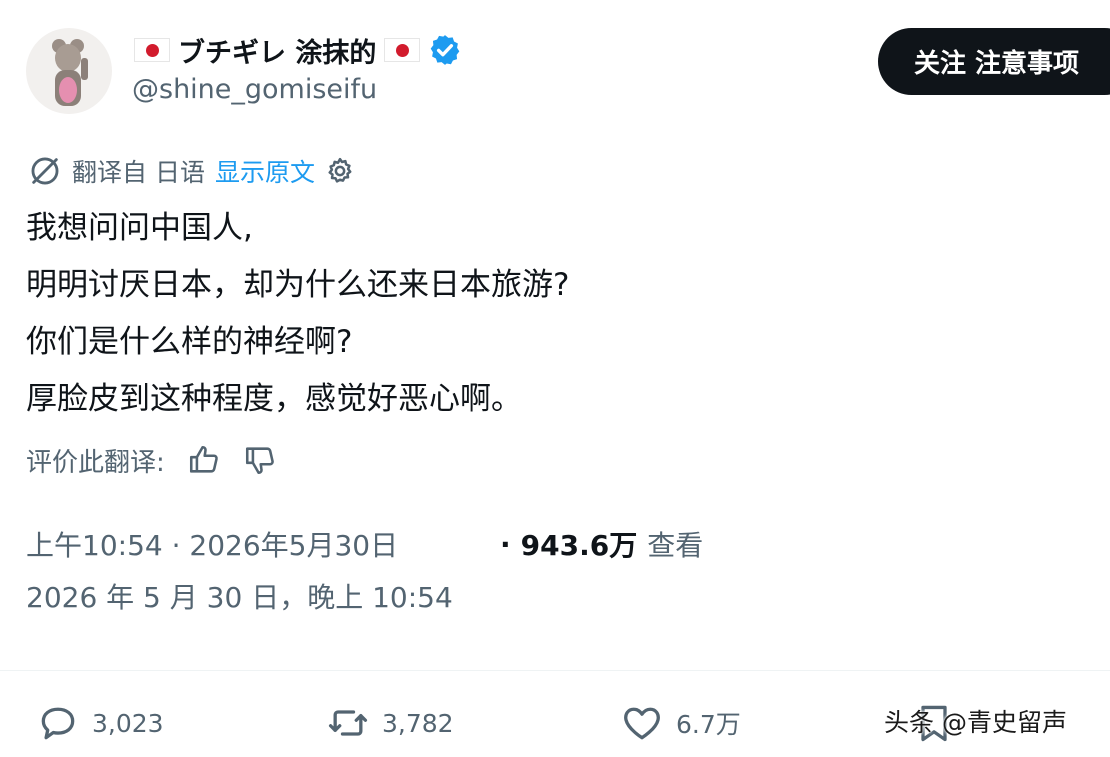 Image resolution: width=1110 pixels, height=757 pixels. Describe the element at coordinates (348, 723) in the screenshot. I see `retweet-icon` at that location.